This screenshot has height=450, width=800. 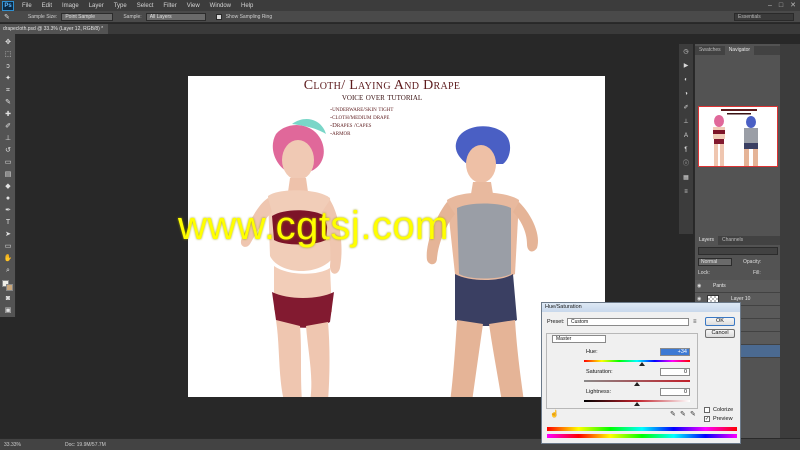 I want to click on gradient-tool-icon: ▤, so click(x=8, y=175).